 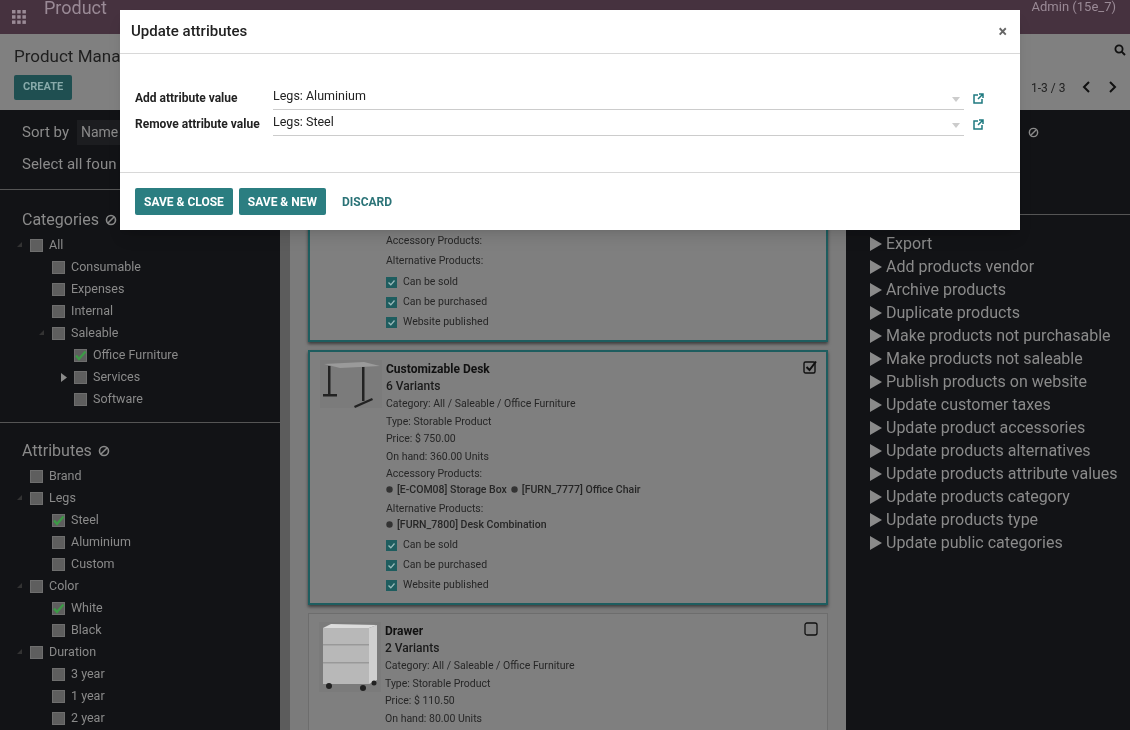 What do you see at coordinates (472, 524) in the screenshot?
I see `related-product-tag: [FURN_7800] Desk Combination` at bounding box center [472, 524].